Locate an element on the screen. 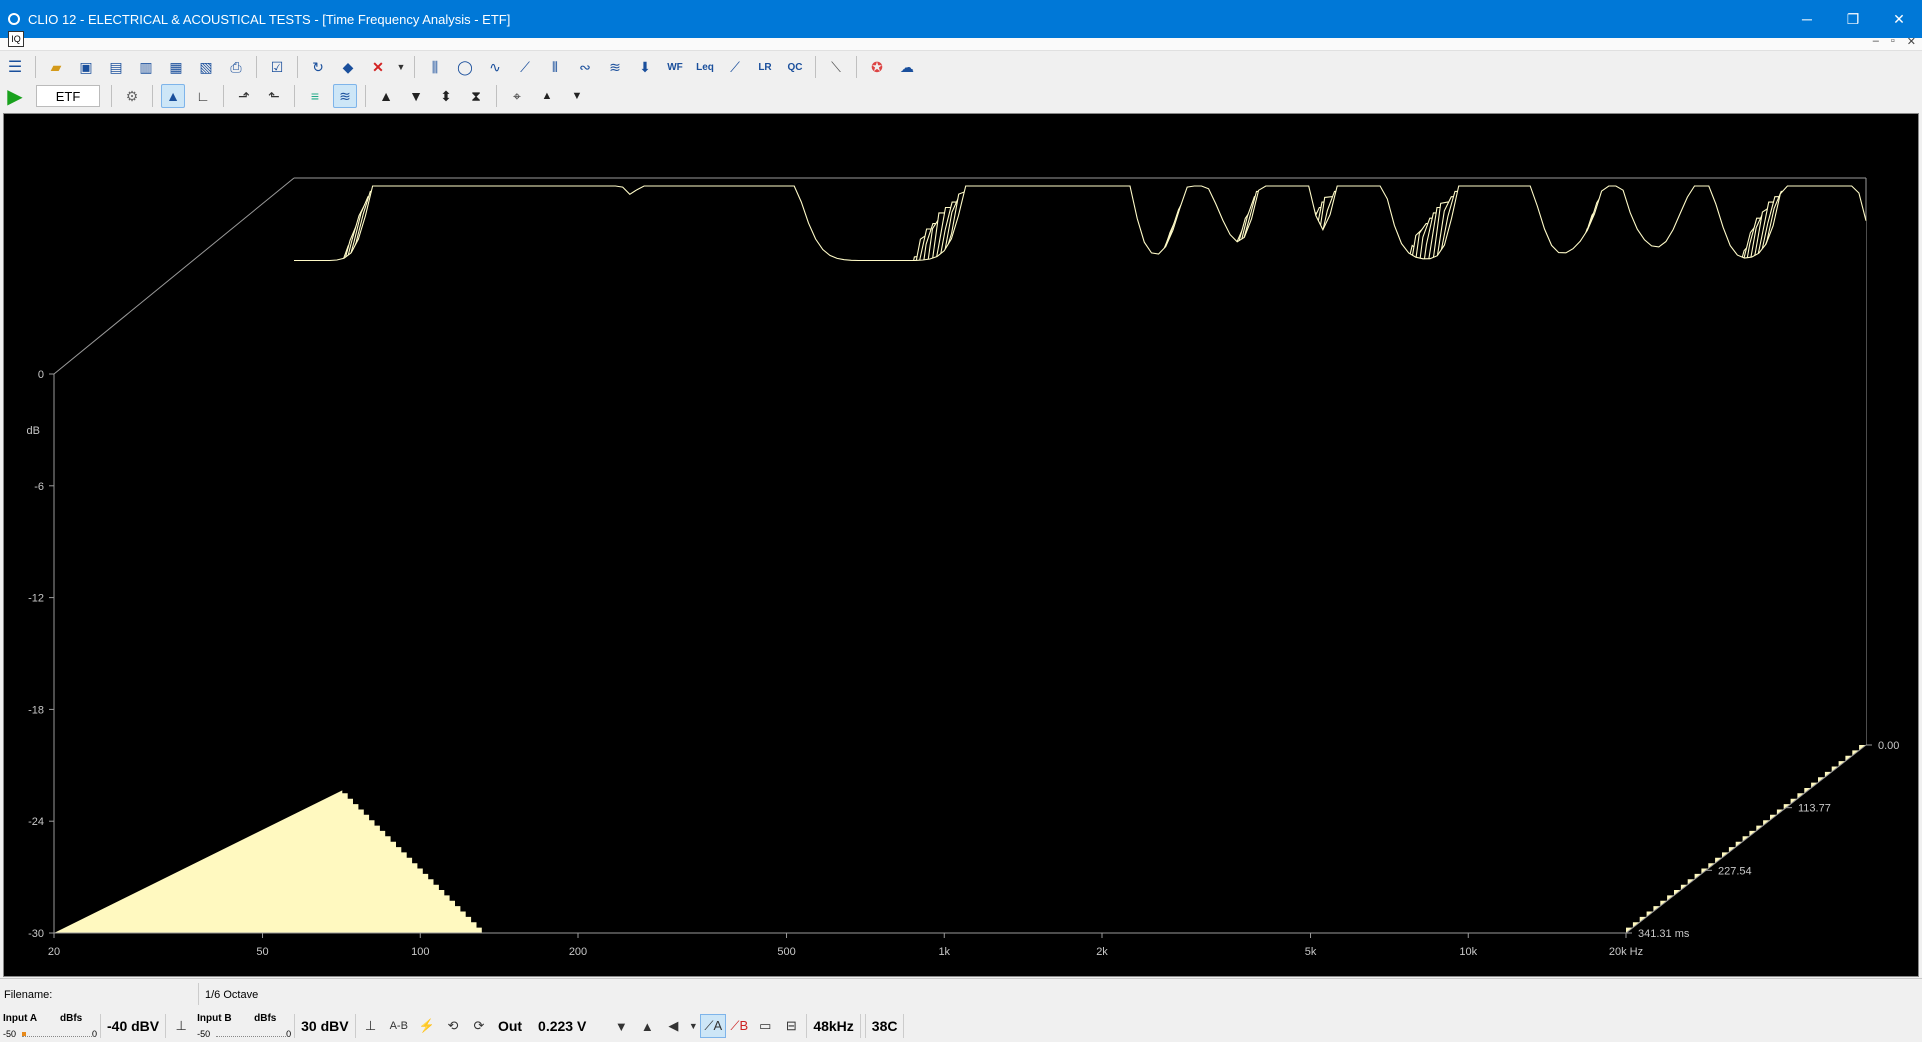 This screenshot has height=1042, width=1922. arrow-down-small-icon: ▼ is located at coordinates (577, 96).